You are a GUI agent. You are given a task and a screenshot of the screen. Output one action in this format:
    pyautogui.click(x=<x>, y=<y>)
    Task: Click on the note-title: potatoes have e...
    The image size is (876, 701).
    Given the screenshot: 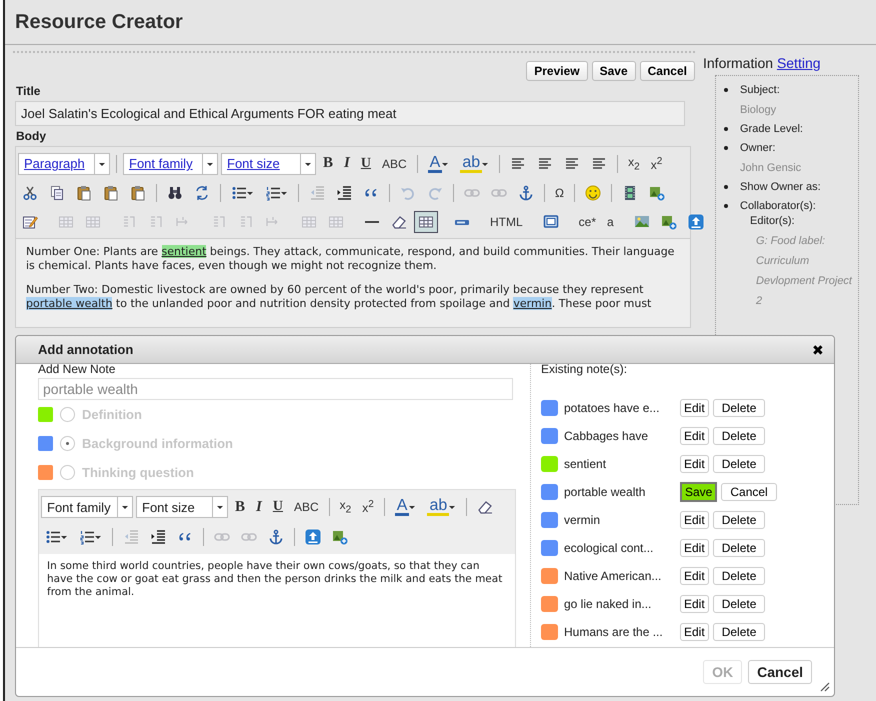 What is the action you would take?
    pyautogui.click(x=612, y=408)
    